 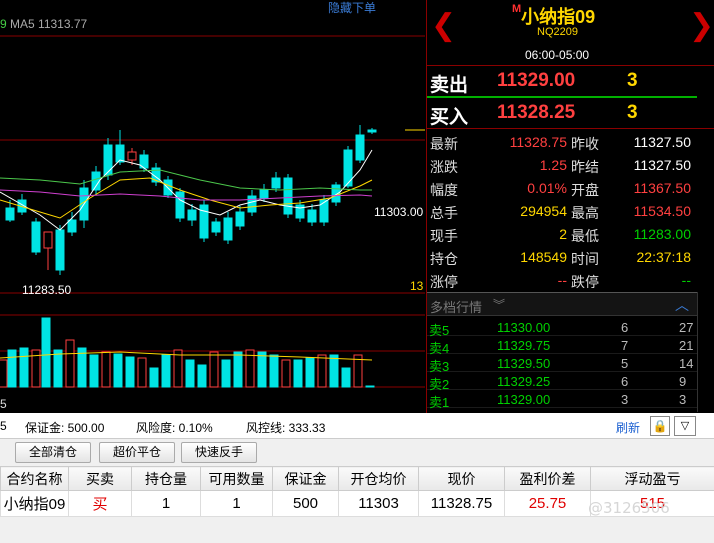 What do you see at coordinates (137, 452) in the screenshot?
I see `super-close-button: 超价平仓` at bounding box center [137, 452].